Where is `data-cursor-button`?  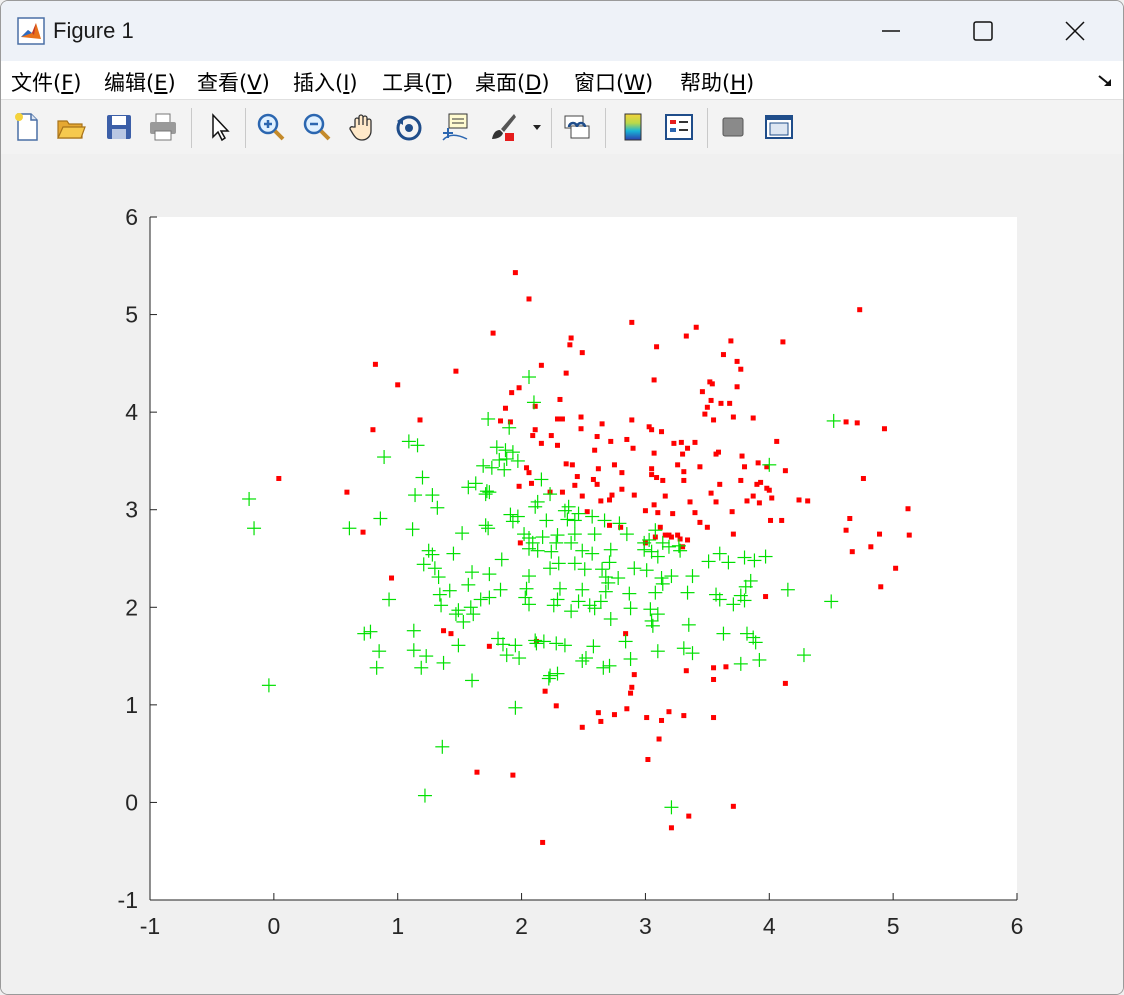 data-cursor-button is located at coordinates (455, 127).